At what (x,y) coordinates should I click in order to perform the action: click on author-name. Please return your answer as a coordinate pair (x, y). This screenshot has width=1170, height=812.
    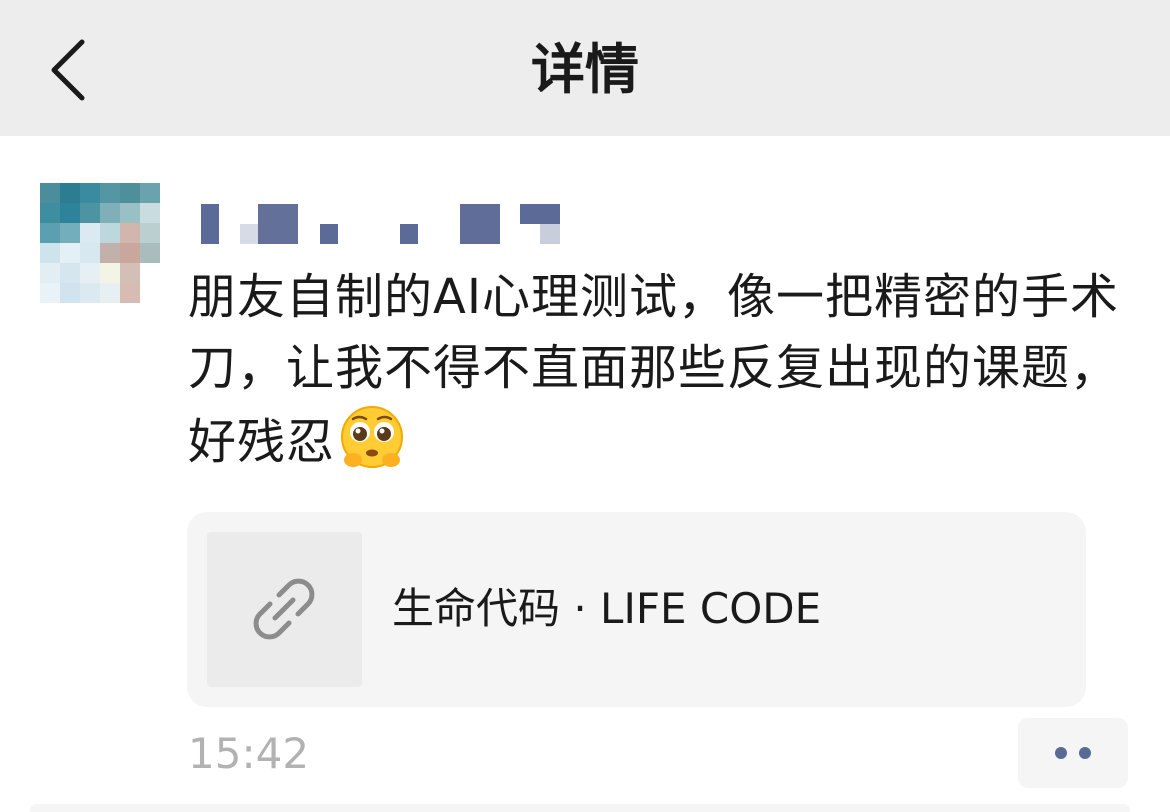
    Looking at the image, I should click on (383, 224).